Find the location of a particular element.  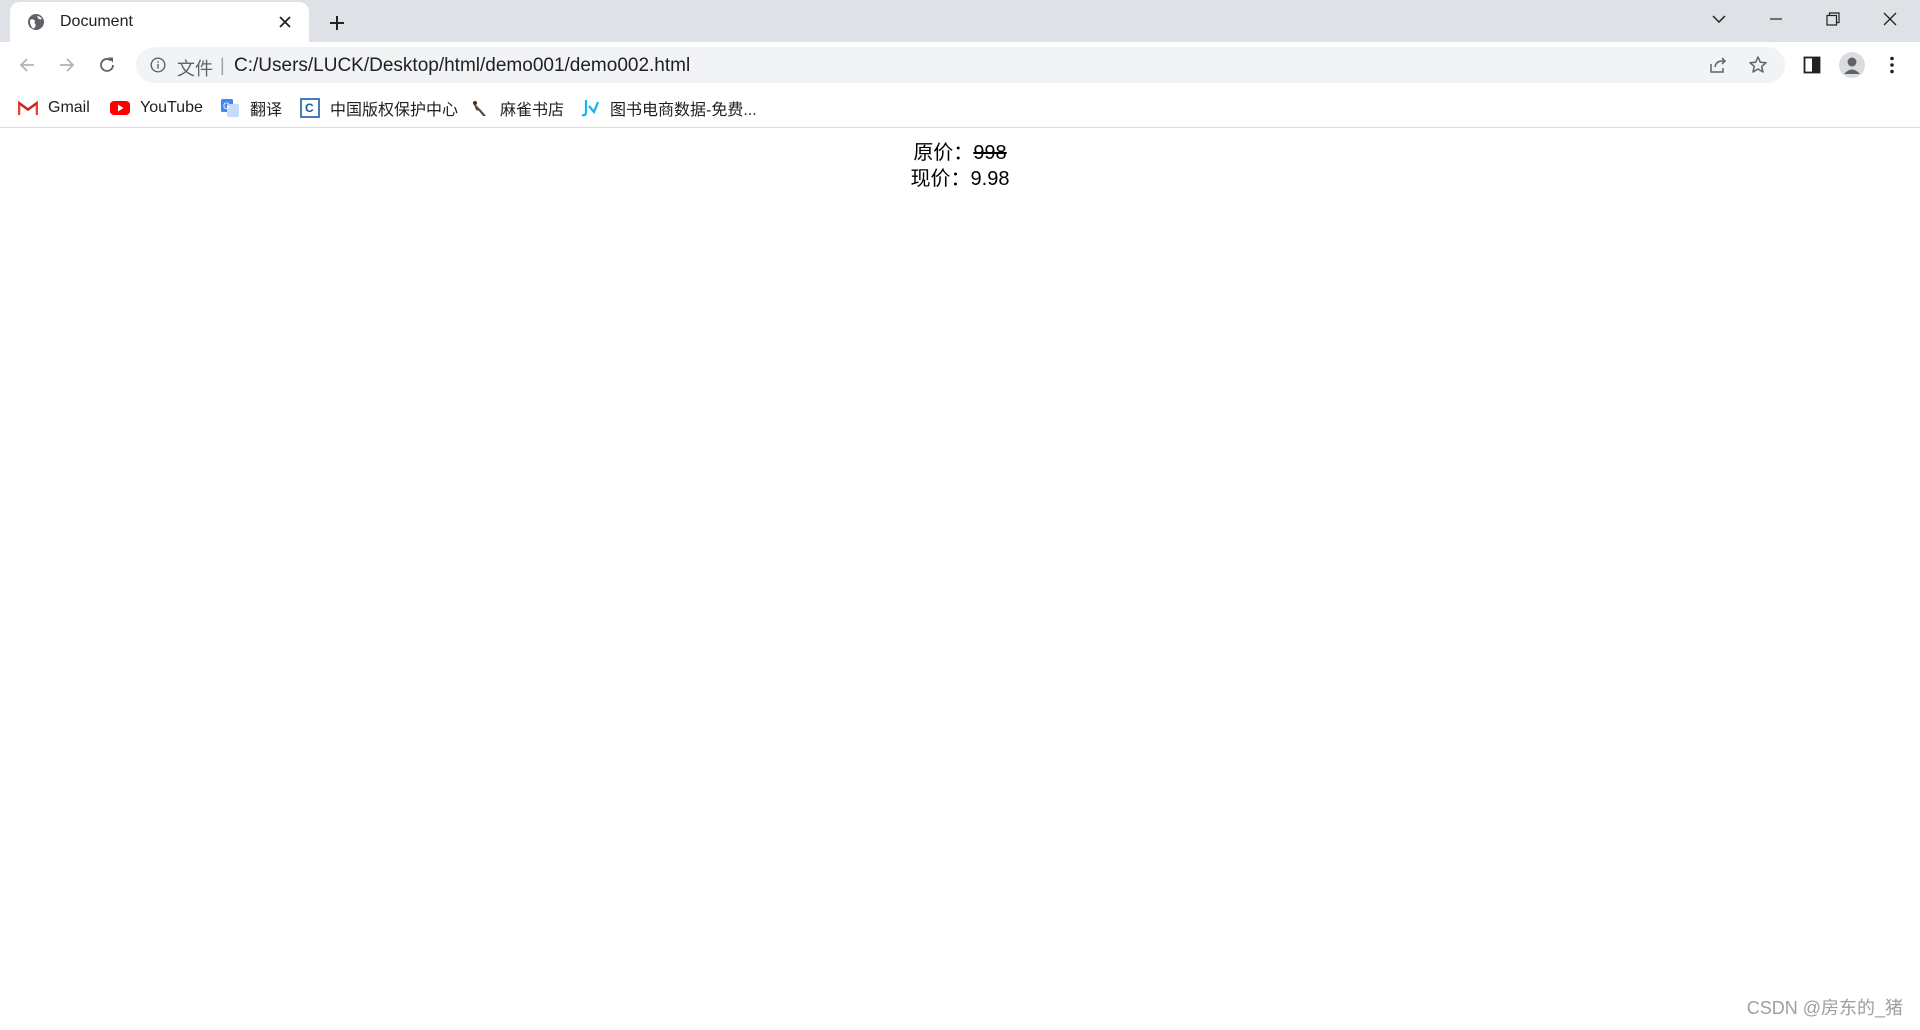

url-scheme-label: 文件 is located at coordinates (195, 69).